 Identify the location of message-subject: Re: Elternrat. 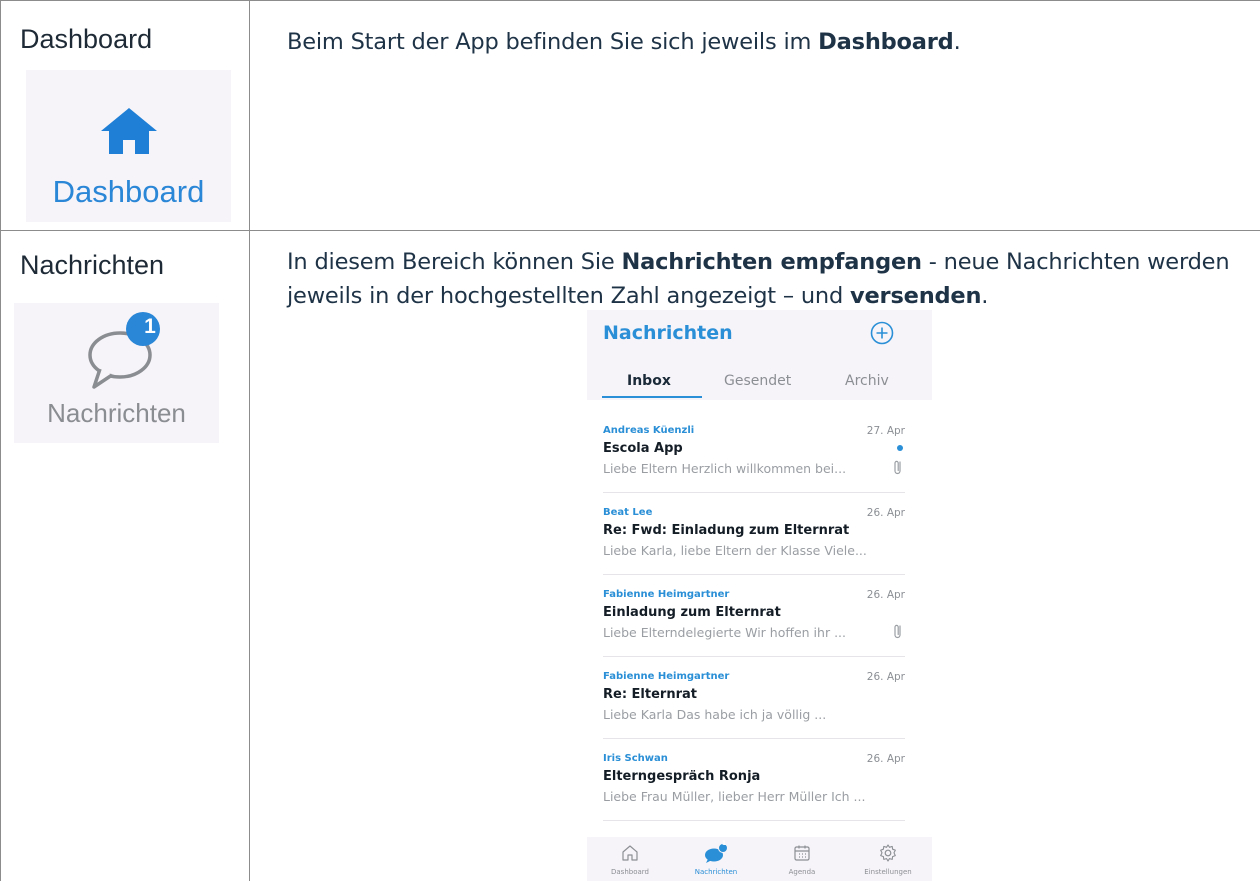
(650, 694).